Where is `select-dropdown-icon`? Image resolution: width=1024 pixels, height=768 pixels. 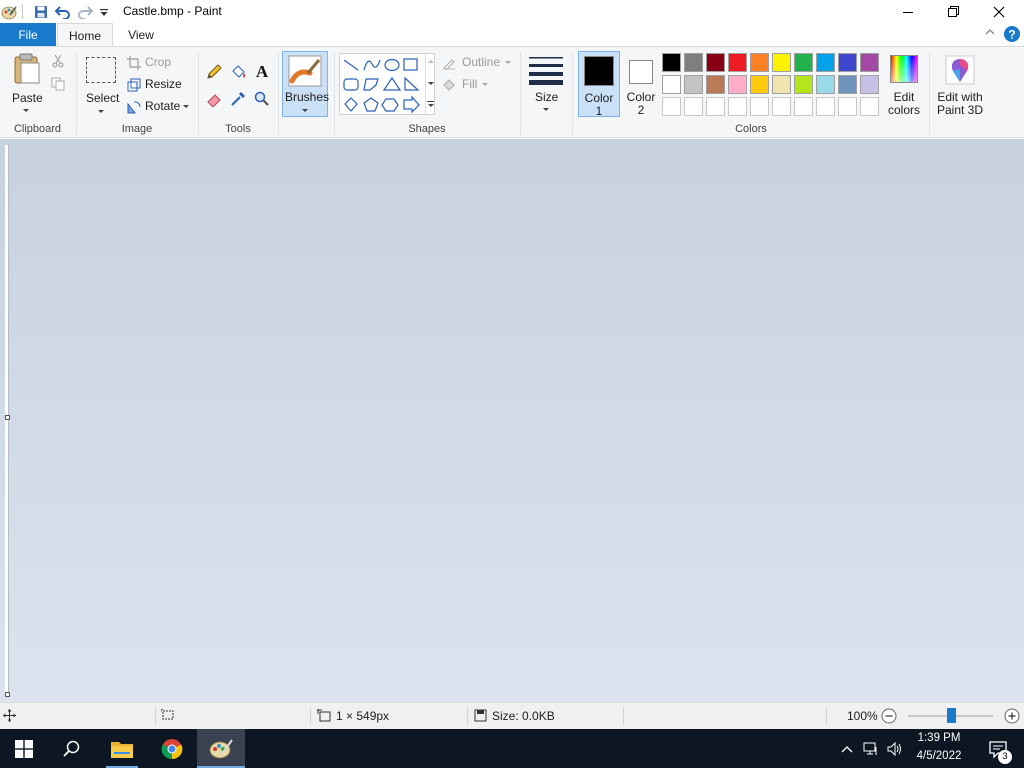
select-dropdown-icon is located at coordinates (101, 111).